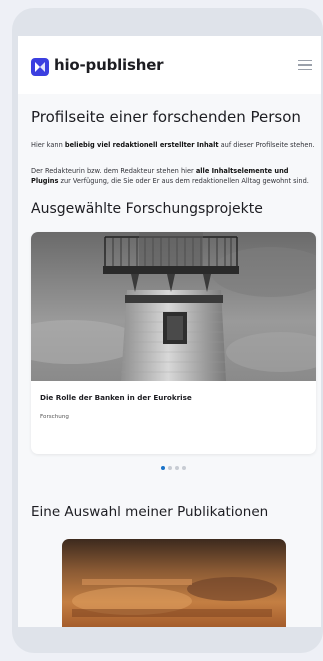  What do you see at coordinates (150, 512) in the screenshot?
I see `publications-heading: Eine Auswahl meiner Publikationen` at bounding box center [150, 512].